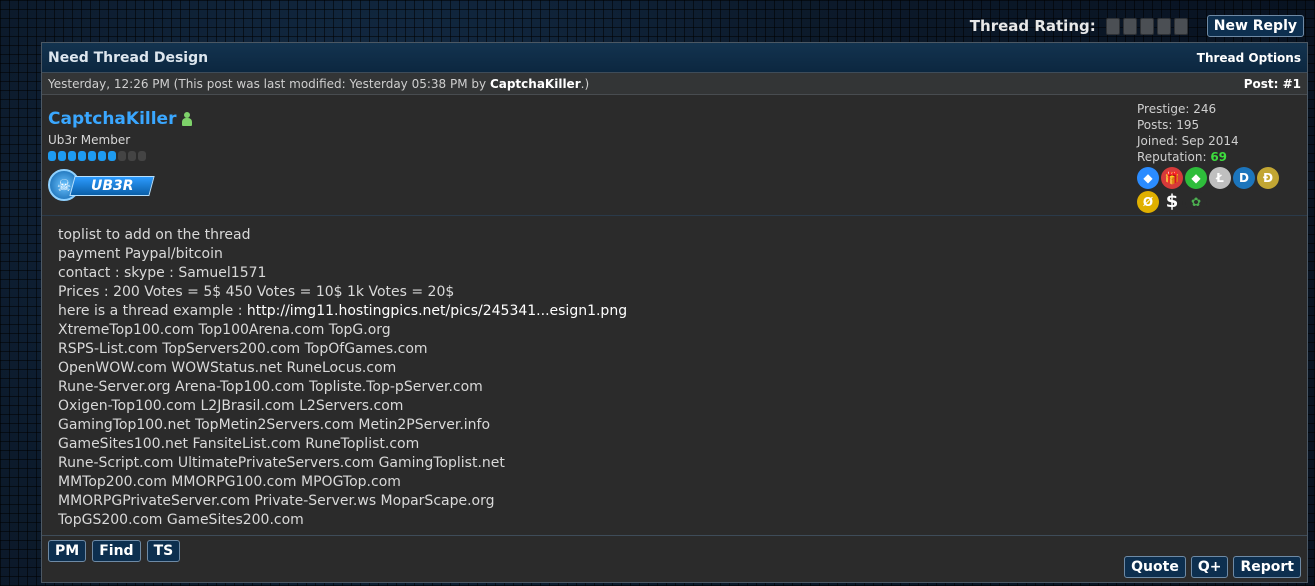  I want to click on thread-rating-label: Thread Rating:, so click(1032, 26).